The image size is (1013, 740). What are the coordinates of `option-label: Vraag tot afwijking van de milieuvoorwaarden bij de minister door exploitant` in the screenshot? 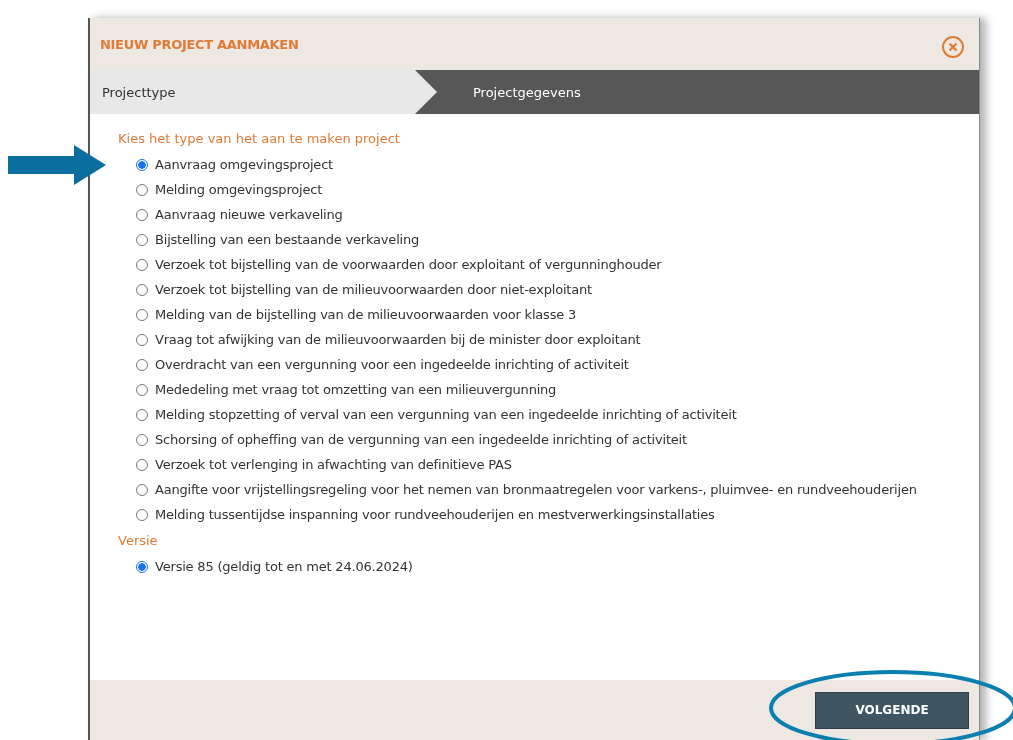 It's located at (398, 339).